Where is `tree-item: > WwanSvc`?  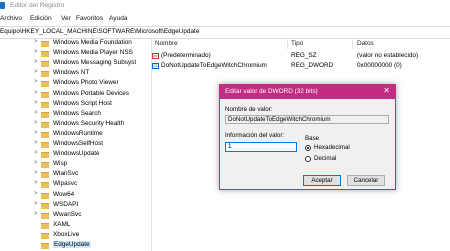
tree-item: > WwanSvc is located at coordinates (75, 216).